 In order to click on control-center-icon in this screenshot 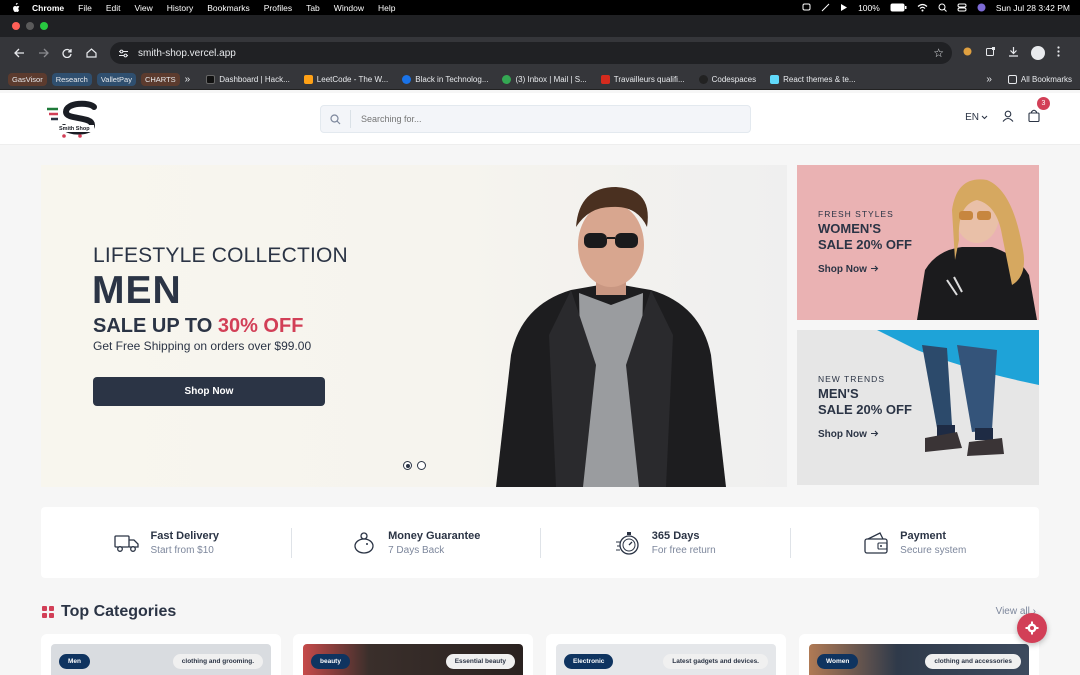, I will do `click(962, 7)`.